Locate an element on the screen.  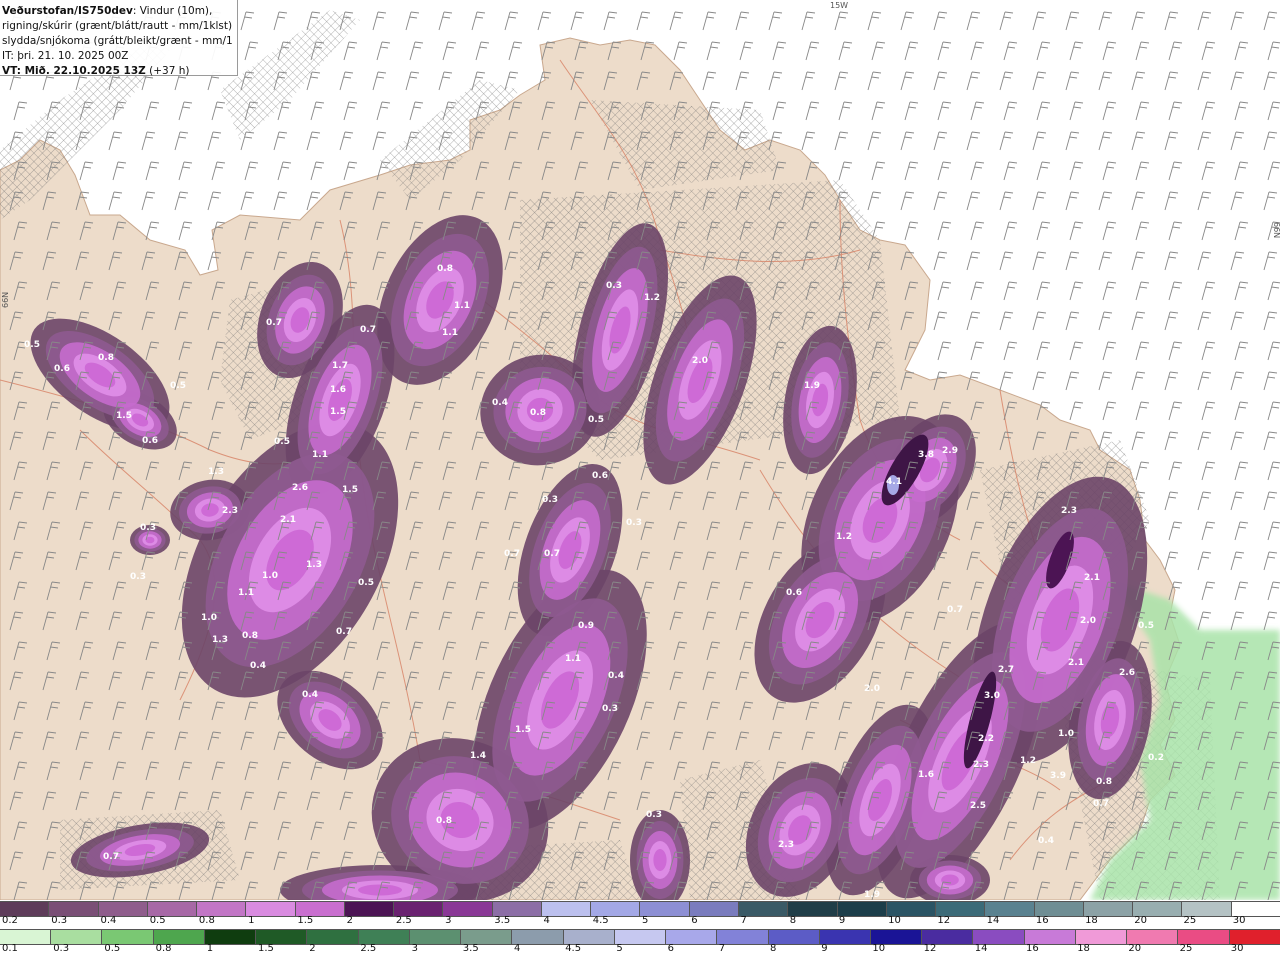
precip-value-label: 1.4 is located at coordinates (478, 756).